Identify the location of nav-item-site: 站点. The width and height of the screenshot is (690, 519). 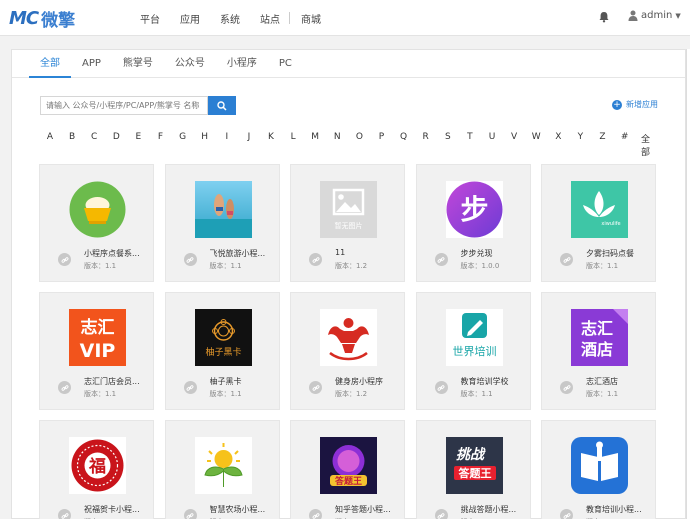
(270, 18).